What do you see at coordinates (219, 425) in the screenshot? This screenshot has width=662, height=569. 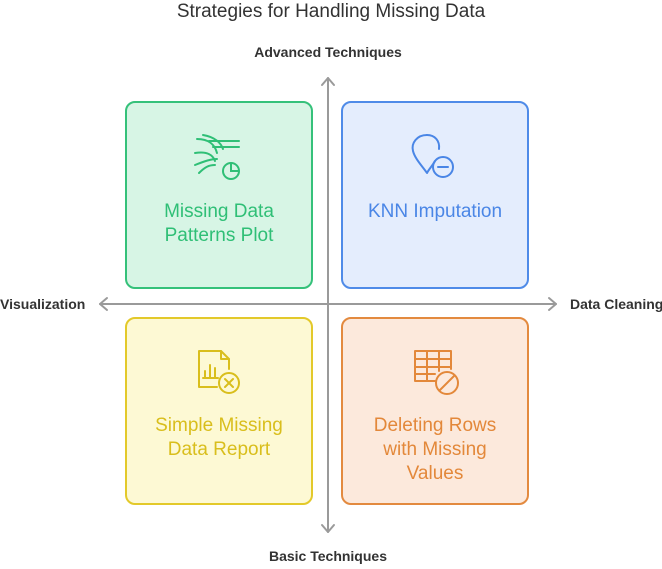 I see `label-line: Simple Missing` at bounding box center [219, 425].